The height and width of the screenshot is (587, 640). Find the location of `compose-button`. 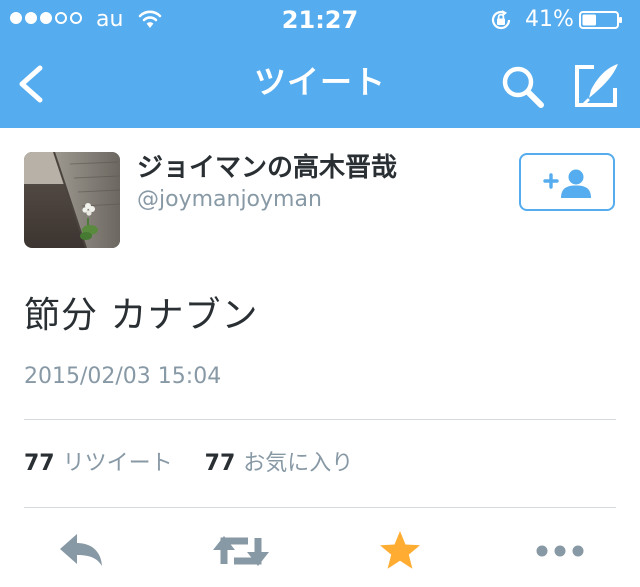

compose-button is located at coordinates (597, 85).